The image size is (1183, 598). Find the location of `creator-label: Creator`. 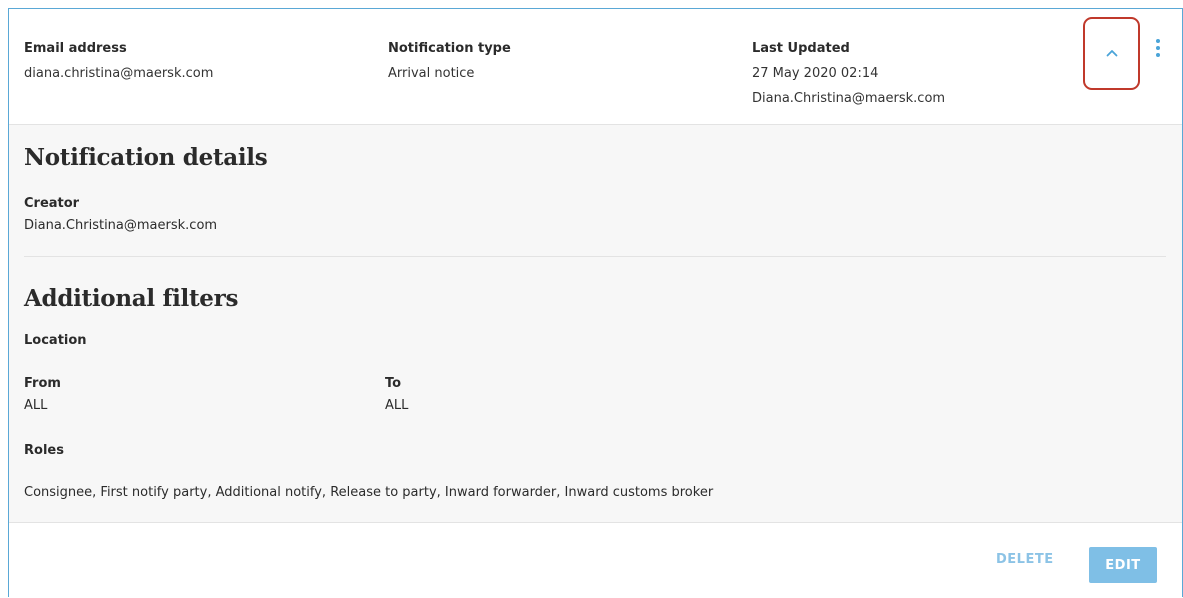

creator-label: Creator is located at coordinates (52, 203).